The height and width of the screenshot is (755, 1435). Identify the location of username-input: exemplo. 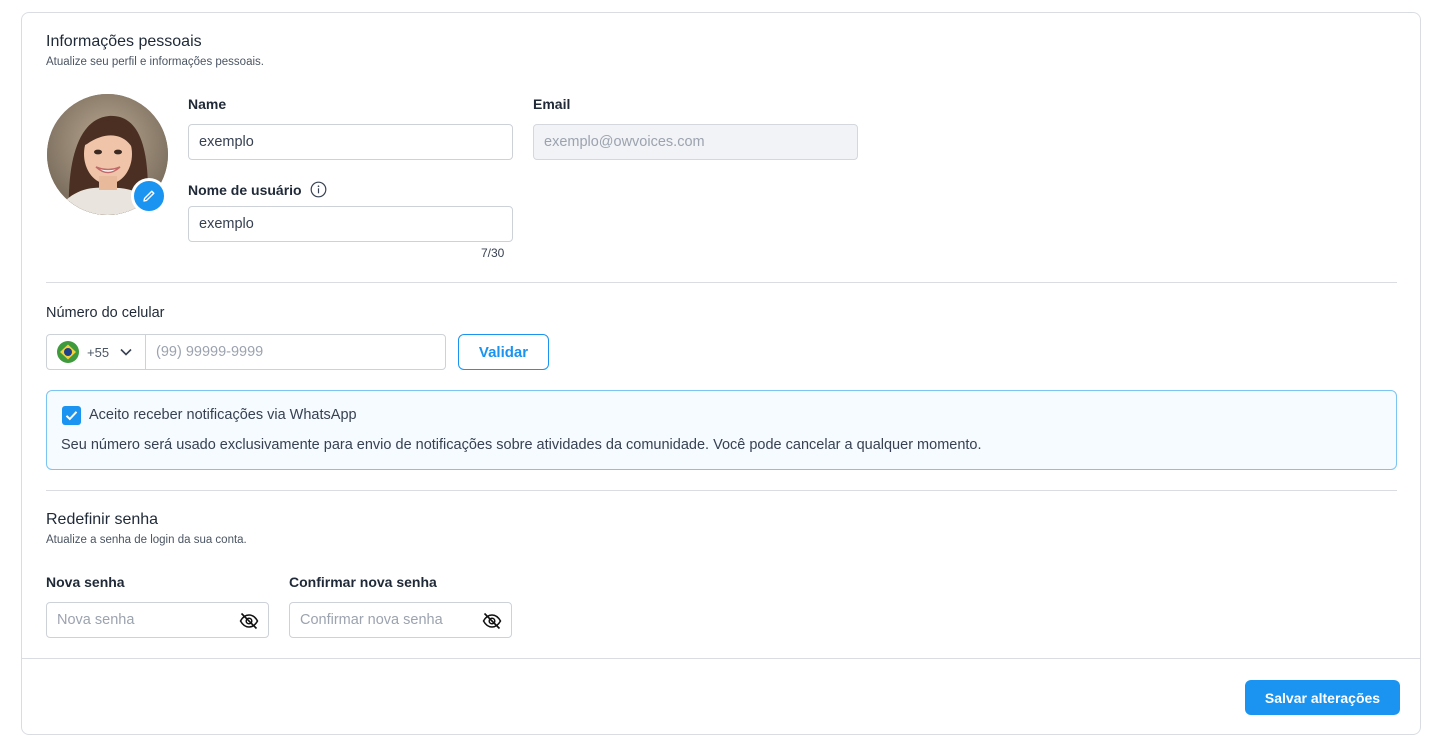
(350, 224).